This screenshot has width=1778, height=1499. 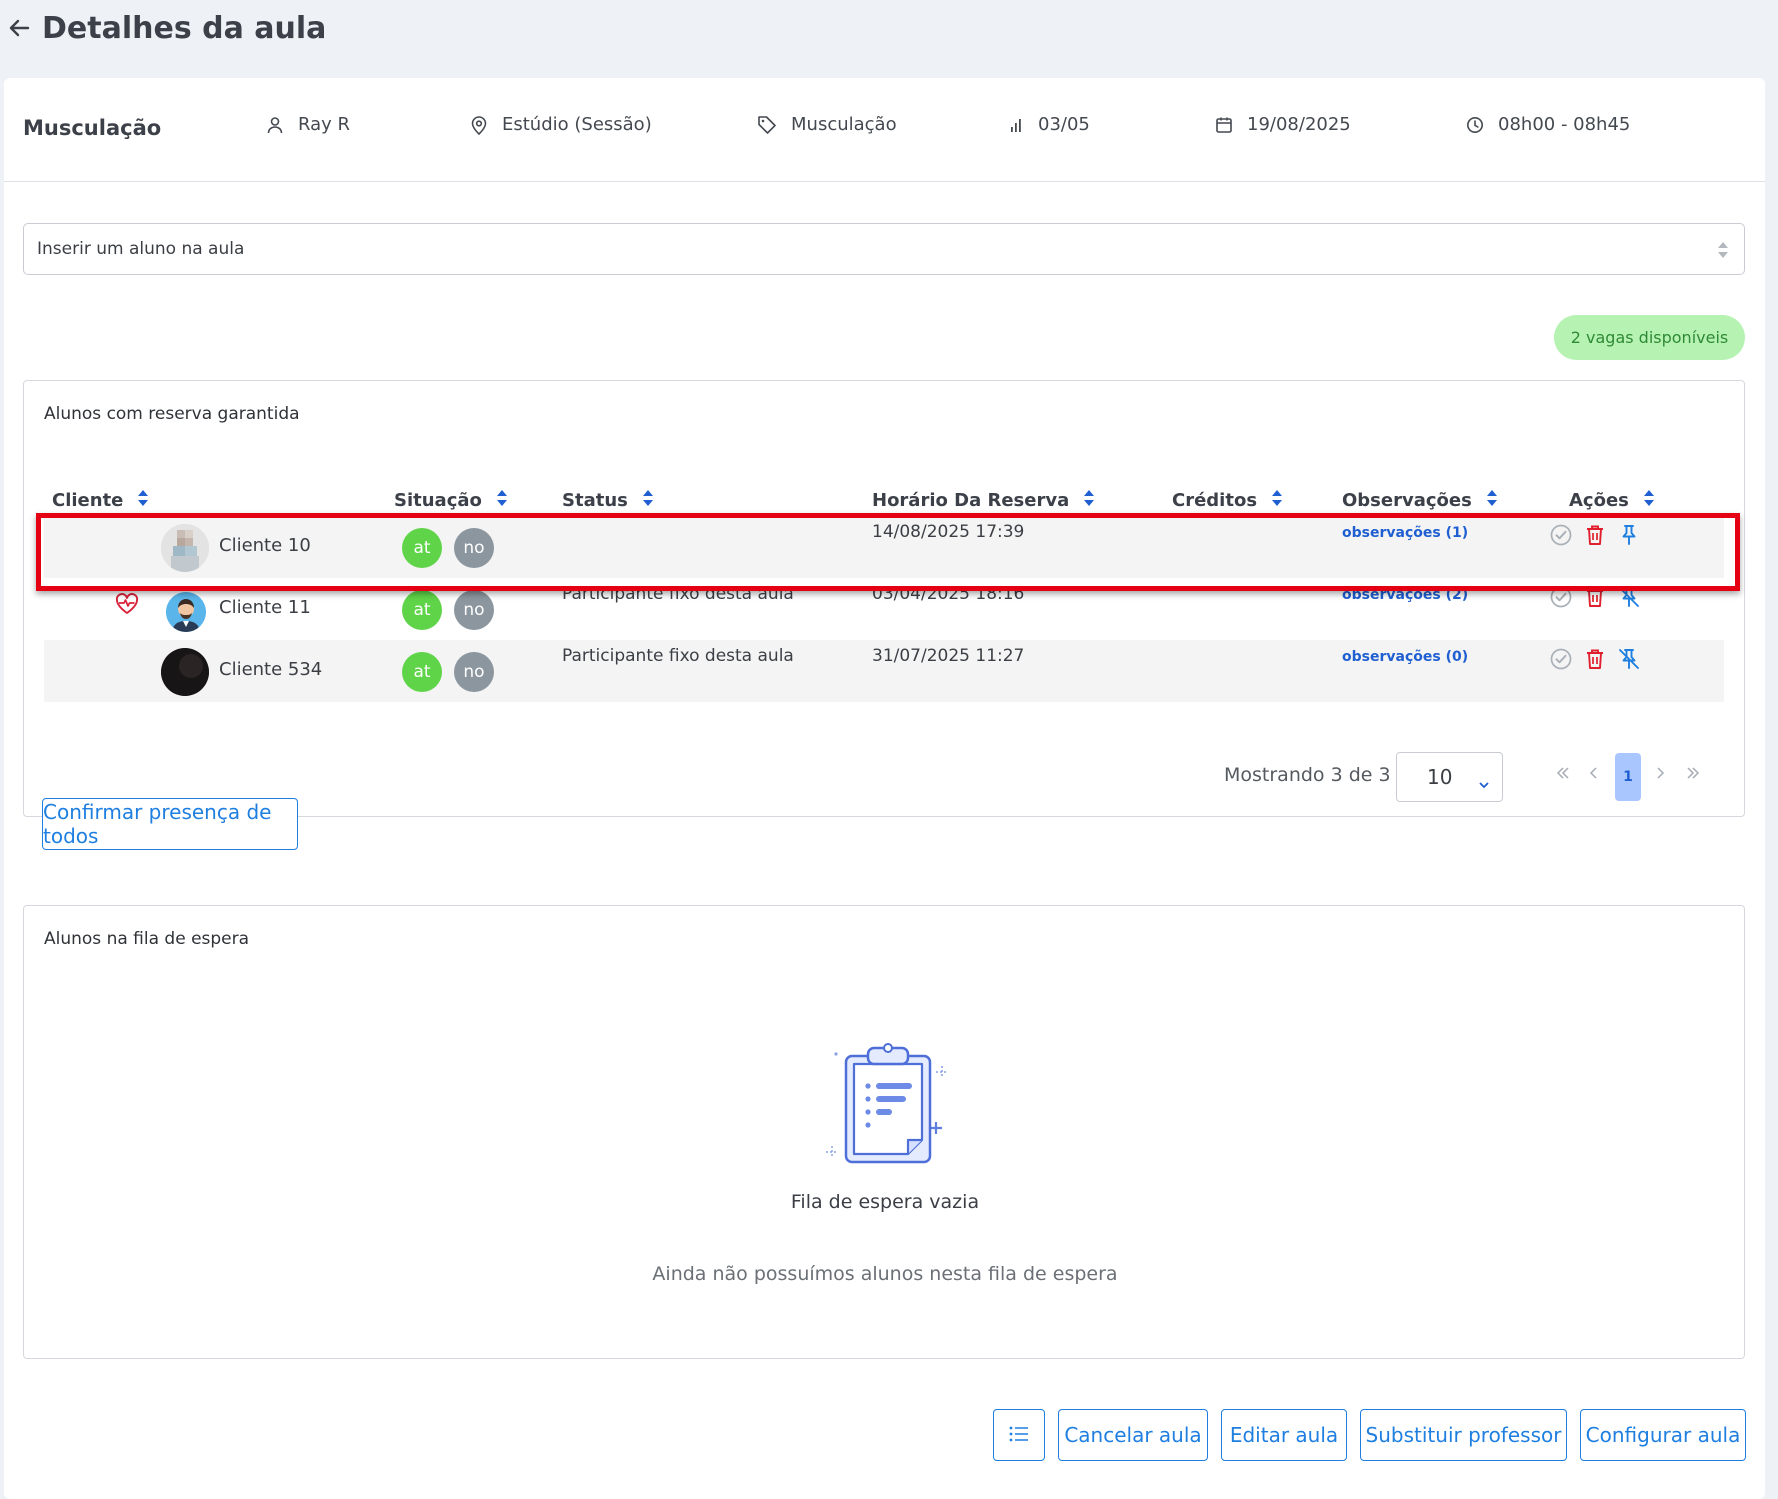 I want to click on category-info: Musculação, so click(x=827, y=124).